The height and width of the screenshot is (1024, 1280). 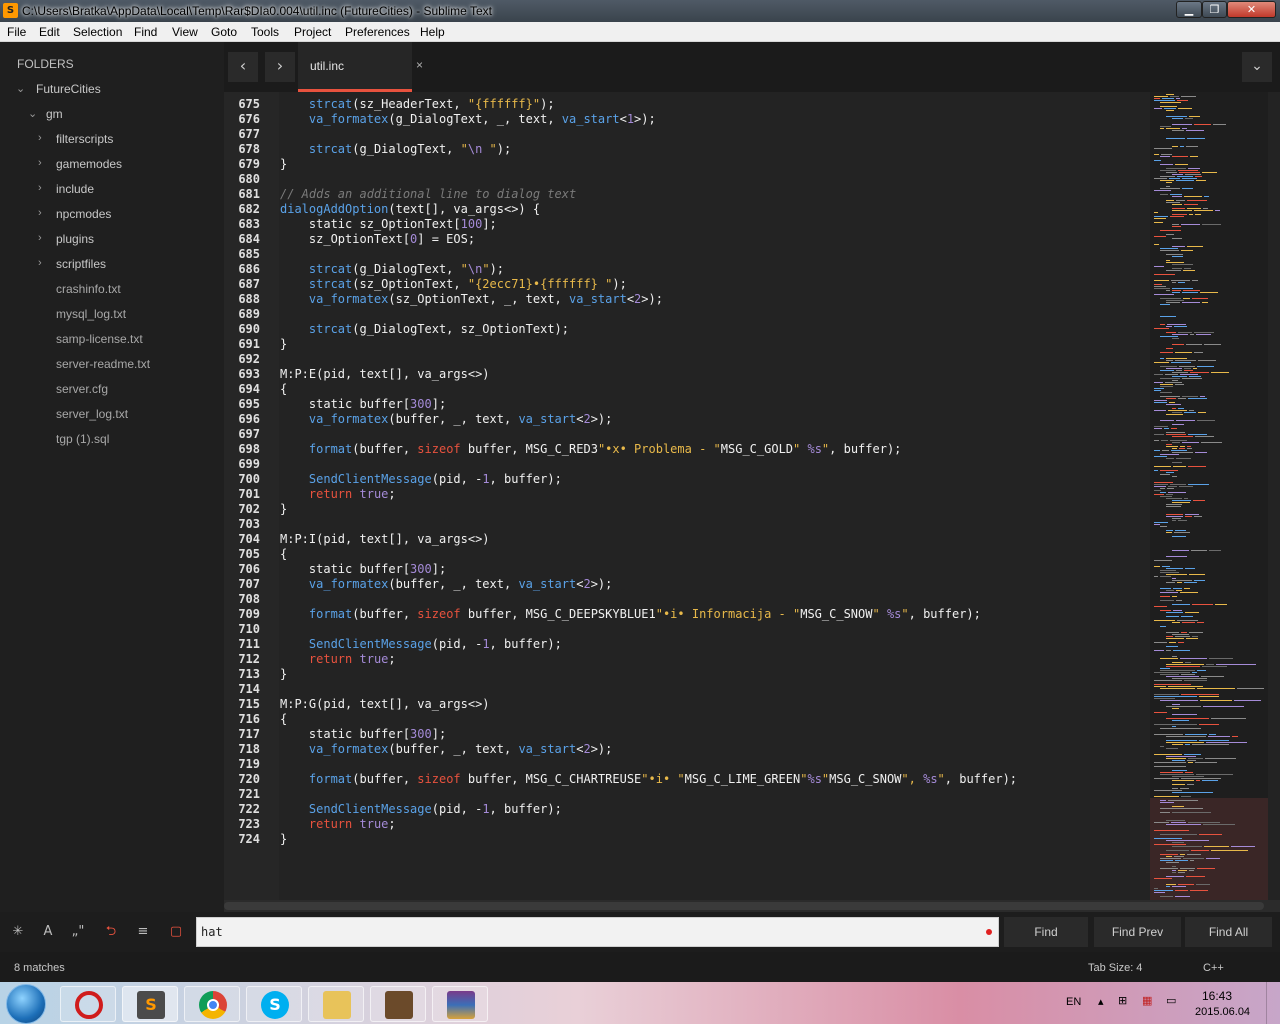 I want to click on menu-help: Help, so click(x=432, y=32).